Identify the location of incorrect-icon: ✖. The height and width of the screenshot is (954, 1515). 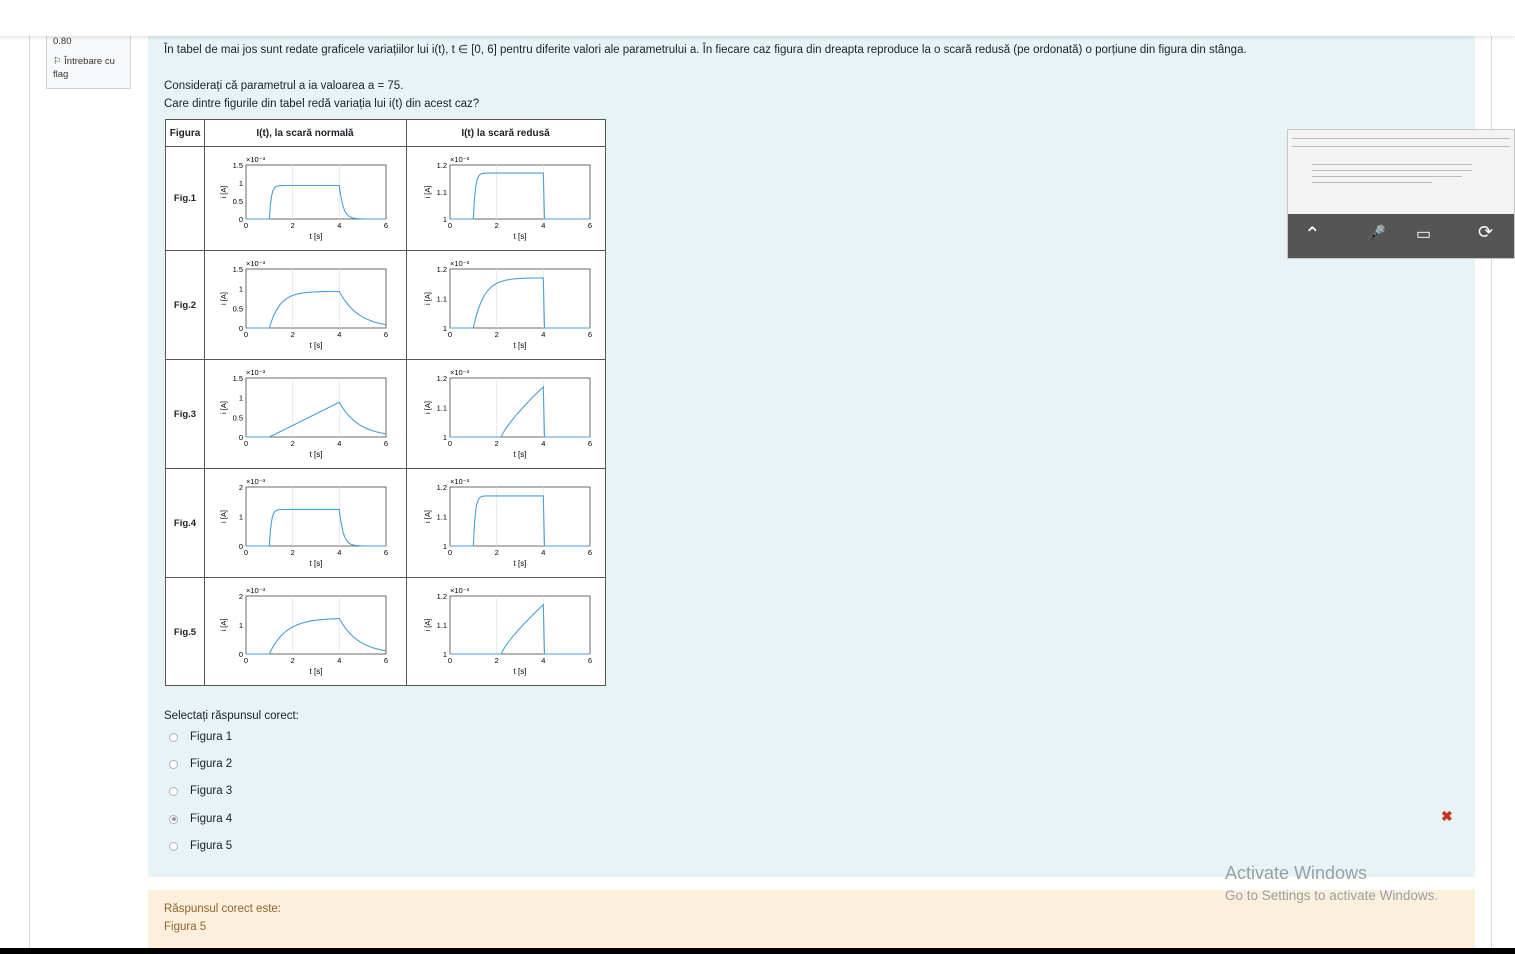
(1447, 816).